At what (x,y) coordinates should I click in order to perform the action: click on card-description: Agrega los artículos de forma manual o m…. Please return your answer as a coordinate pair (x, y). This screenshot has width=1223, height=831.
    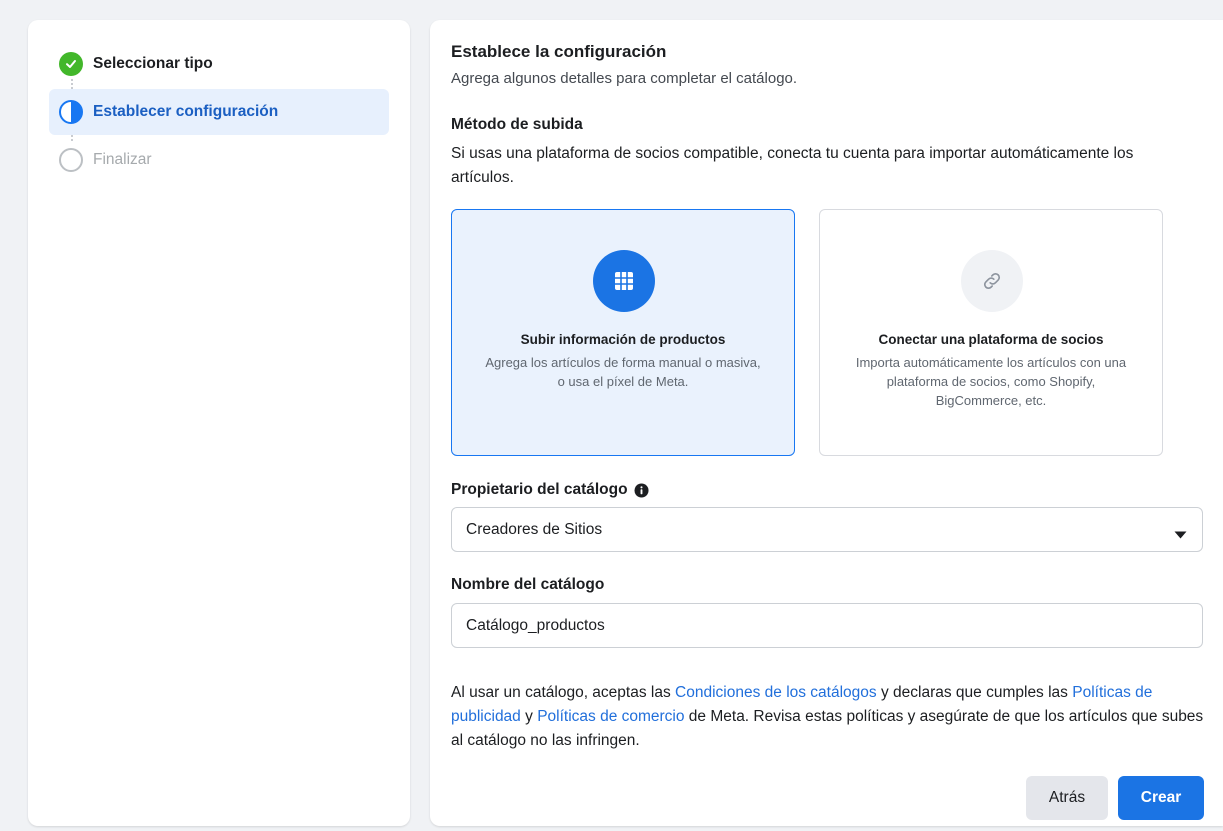
    Looking at the image, I should click on (623, 372).